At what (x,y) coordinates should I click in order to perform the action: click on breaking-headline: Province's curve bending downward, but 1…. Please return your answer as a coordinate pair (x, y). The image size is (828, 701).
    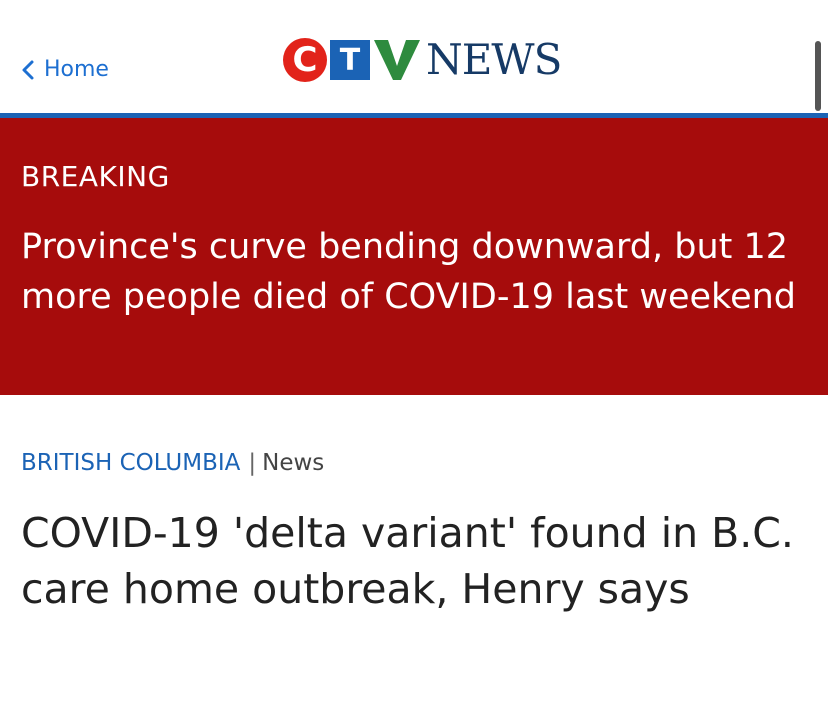
    Looking at the image, I should click on (409, 272).